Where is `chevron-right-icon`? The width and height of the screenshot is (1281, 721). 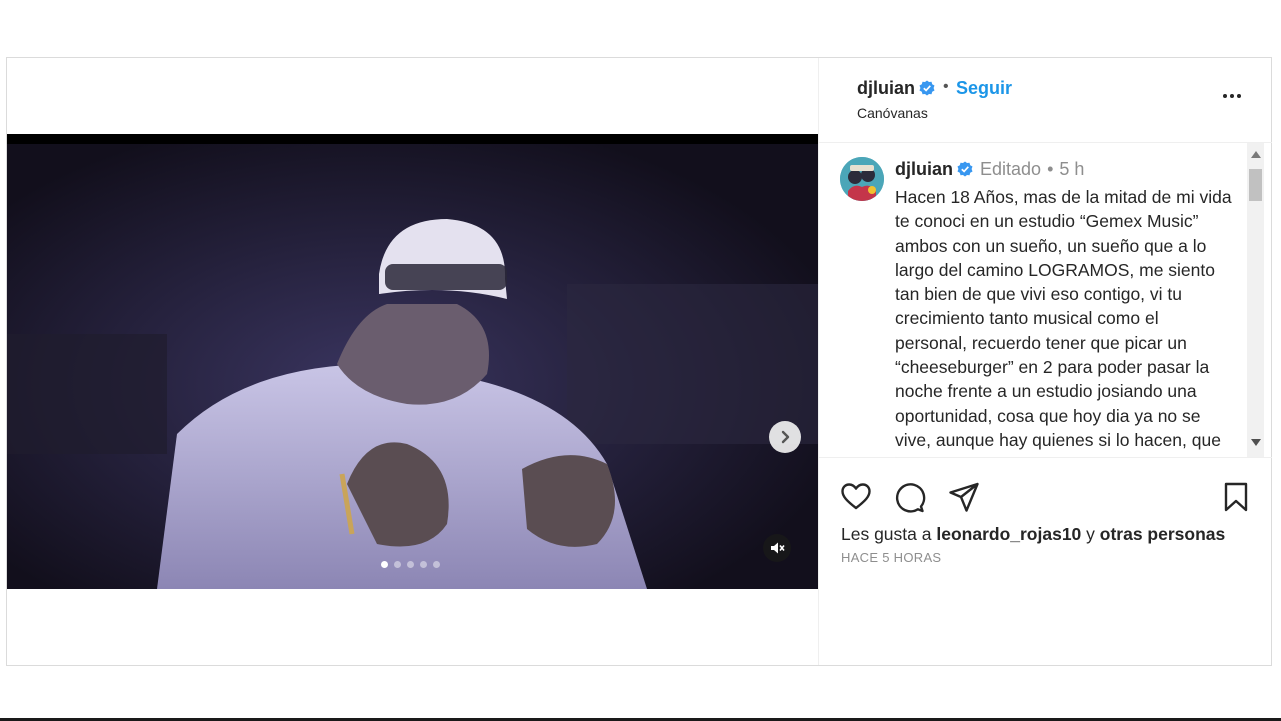 chevron-right-icon is located at coordinates (785, 437).